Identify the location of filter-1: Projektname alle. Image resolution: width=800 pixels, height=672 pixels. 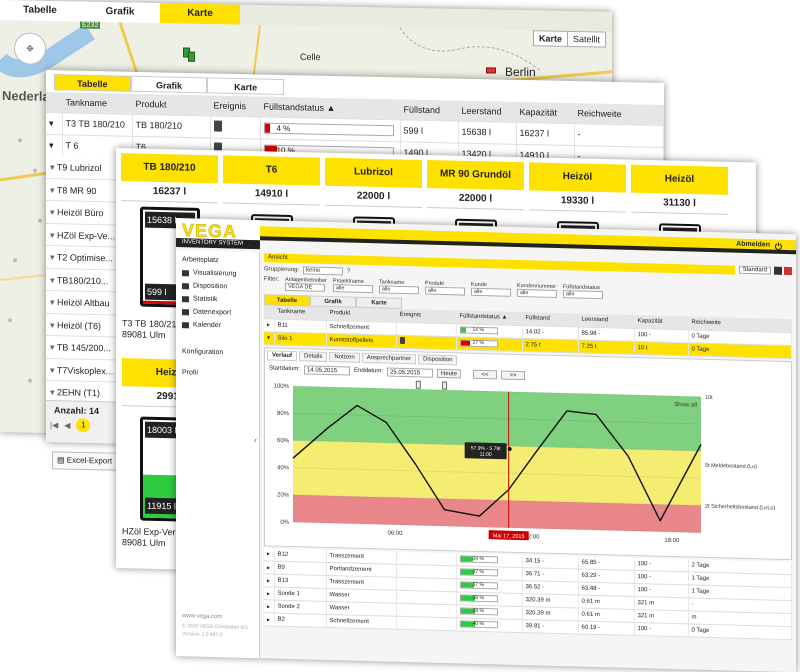
(352, 286).